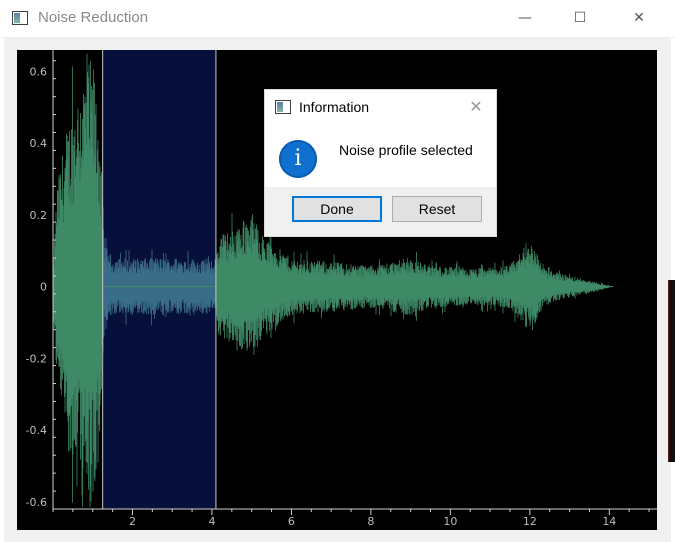 The height and width of the screenshot is (542, 675). I want to click on close-button: ✕, so click(639, 18).